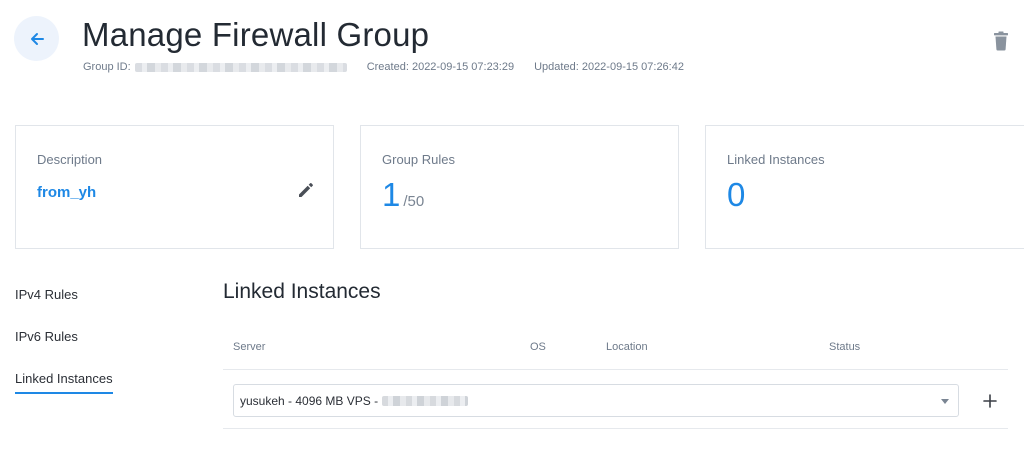  Describe the element at coordinates (632, 67) in the screenshot. I see `updated-value: 2022-09-15 07:26:42` at that location.